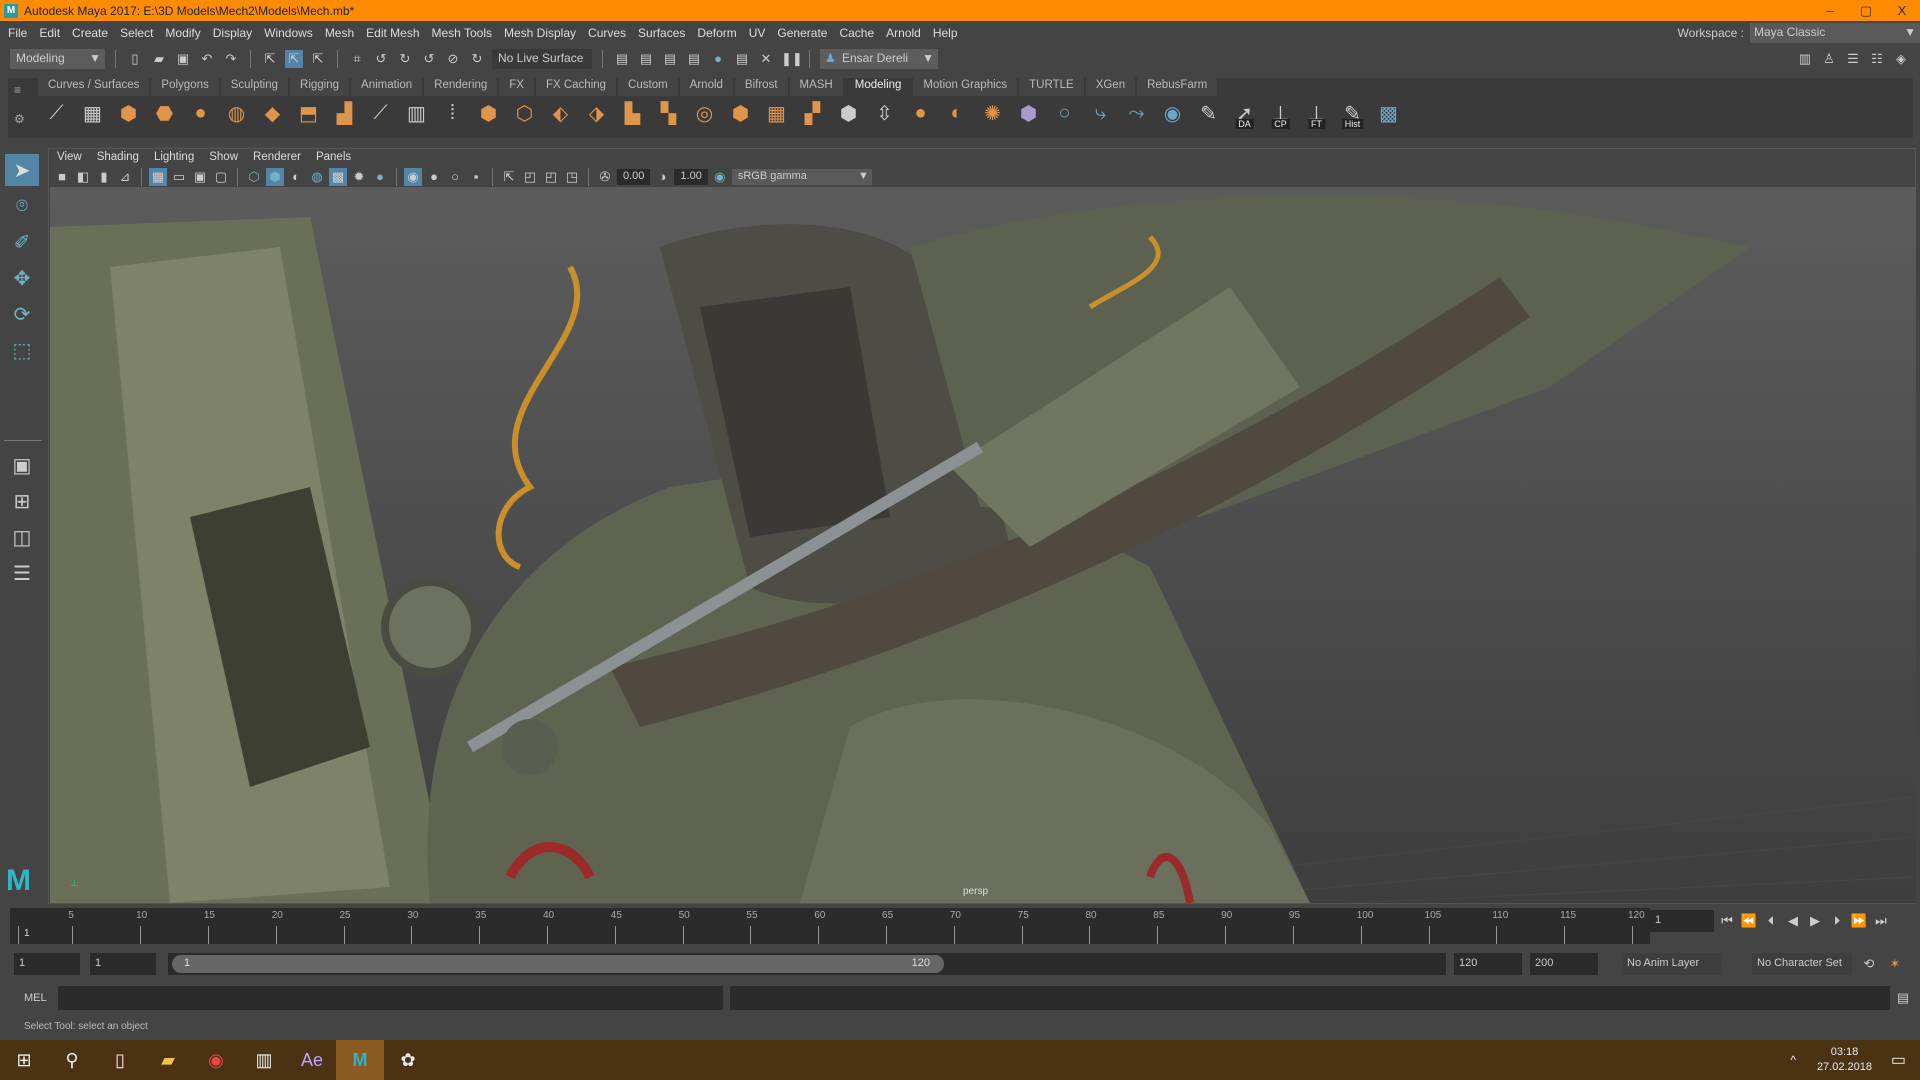  What do you see at coordinates (22, 314) in the screenshot?
I see `rotate-tool-icon: ⟳` at bounding box center [22, 314].